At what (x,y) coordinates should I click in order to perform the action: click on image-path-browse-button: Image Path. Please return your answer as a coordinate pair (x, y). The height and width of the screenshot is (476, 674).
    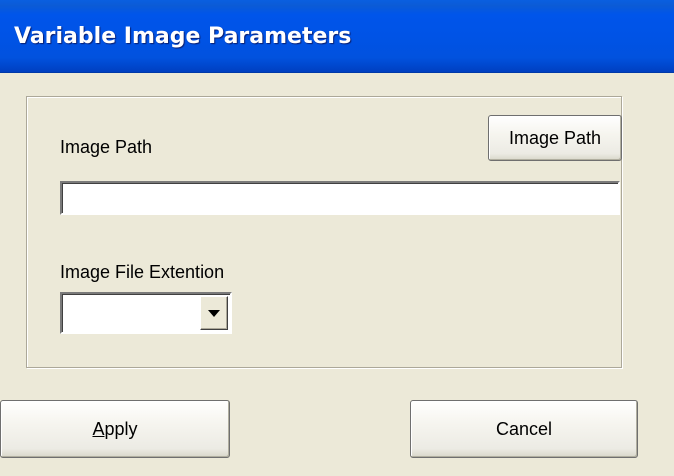
    Looking at the image, I should click on (555, 138).